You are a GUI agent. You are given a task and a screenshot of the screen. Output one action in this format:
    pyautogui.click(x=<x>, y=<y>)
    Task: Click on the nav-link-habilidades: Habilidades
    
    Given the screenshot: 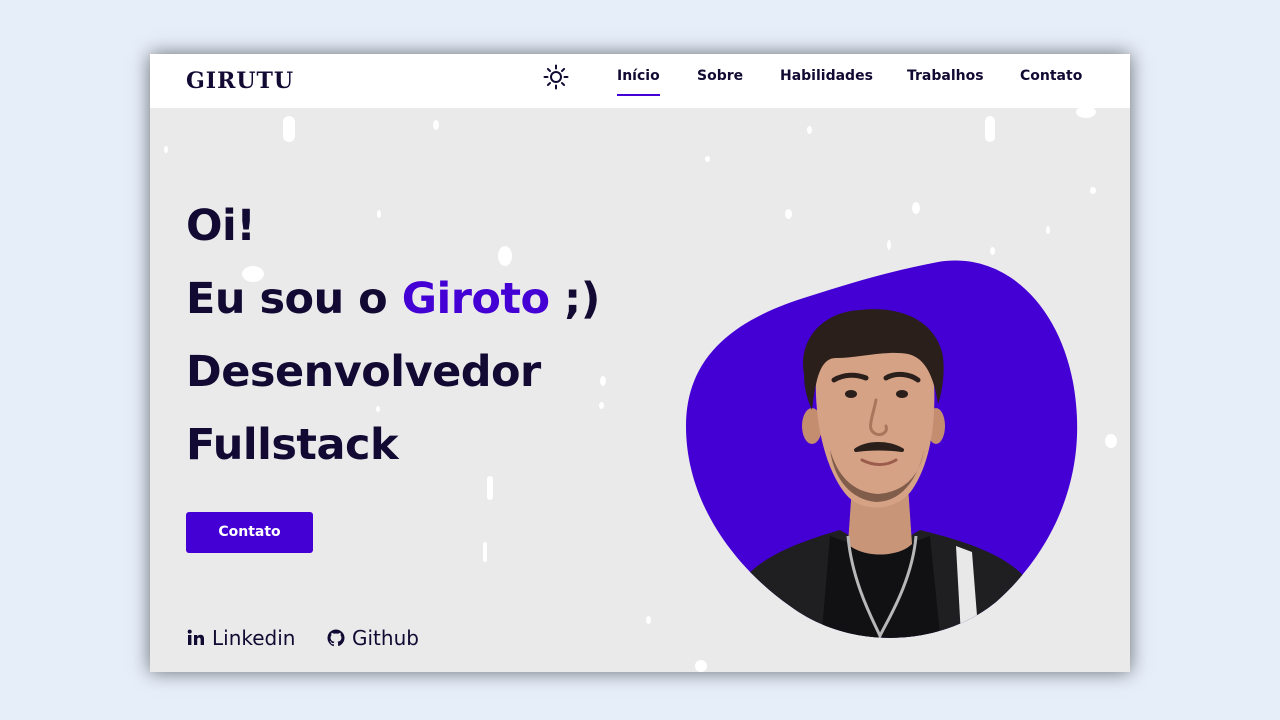 What is the action you would take?
    pyautogui.click(x=826, y=76)
    